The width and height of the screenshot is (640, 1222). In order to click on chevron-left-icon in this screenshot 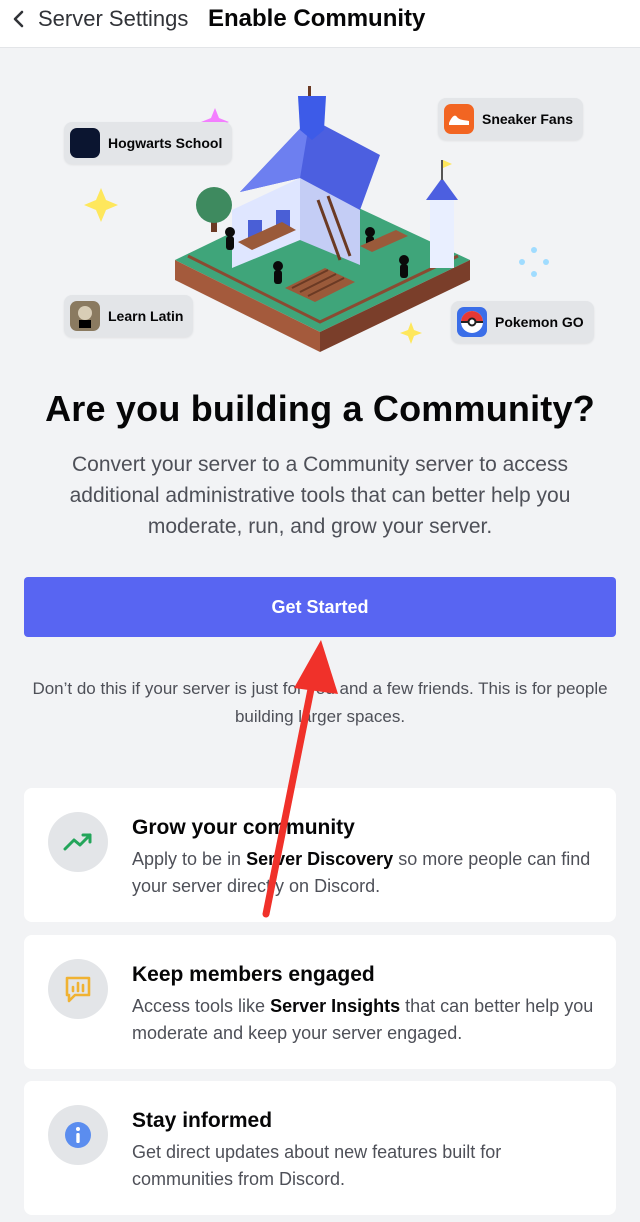, I will do `click(18, 19)`.